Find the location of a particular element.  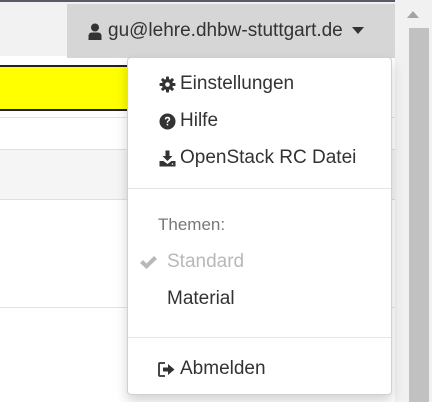

question-circle-icon is located at coordinates (167, 121).